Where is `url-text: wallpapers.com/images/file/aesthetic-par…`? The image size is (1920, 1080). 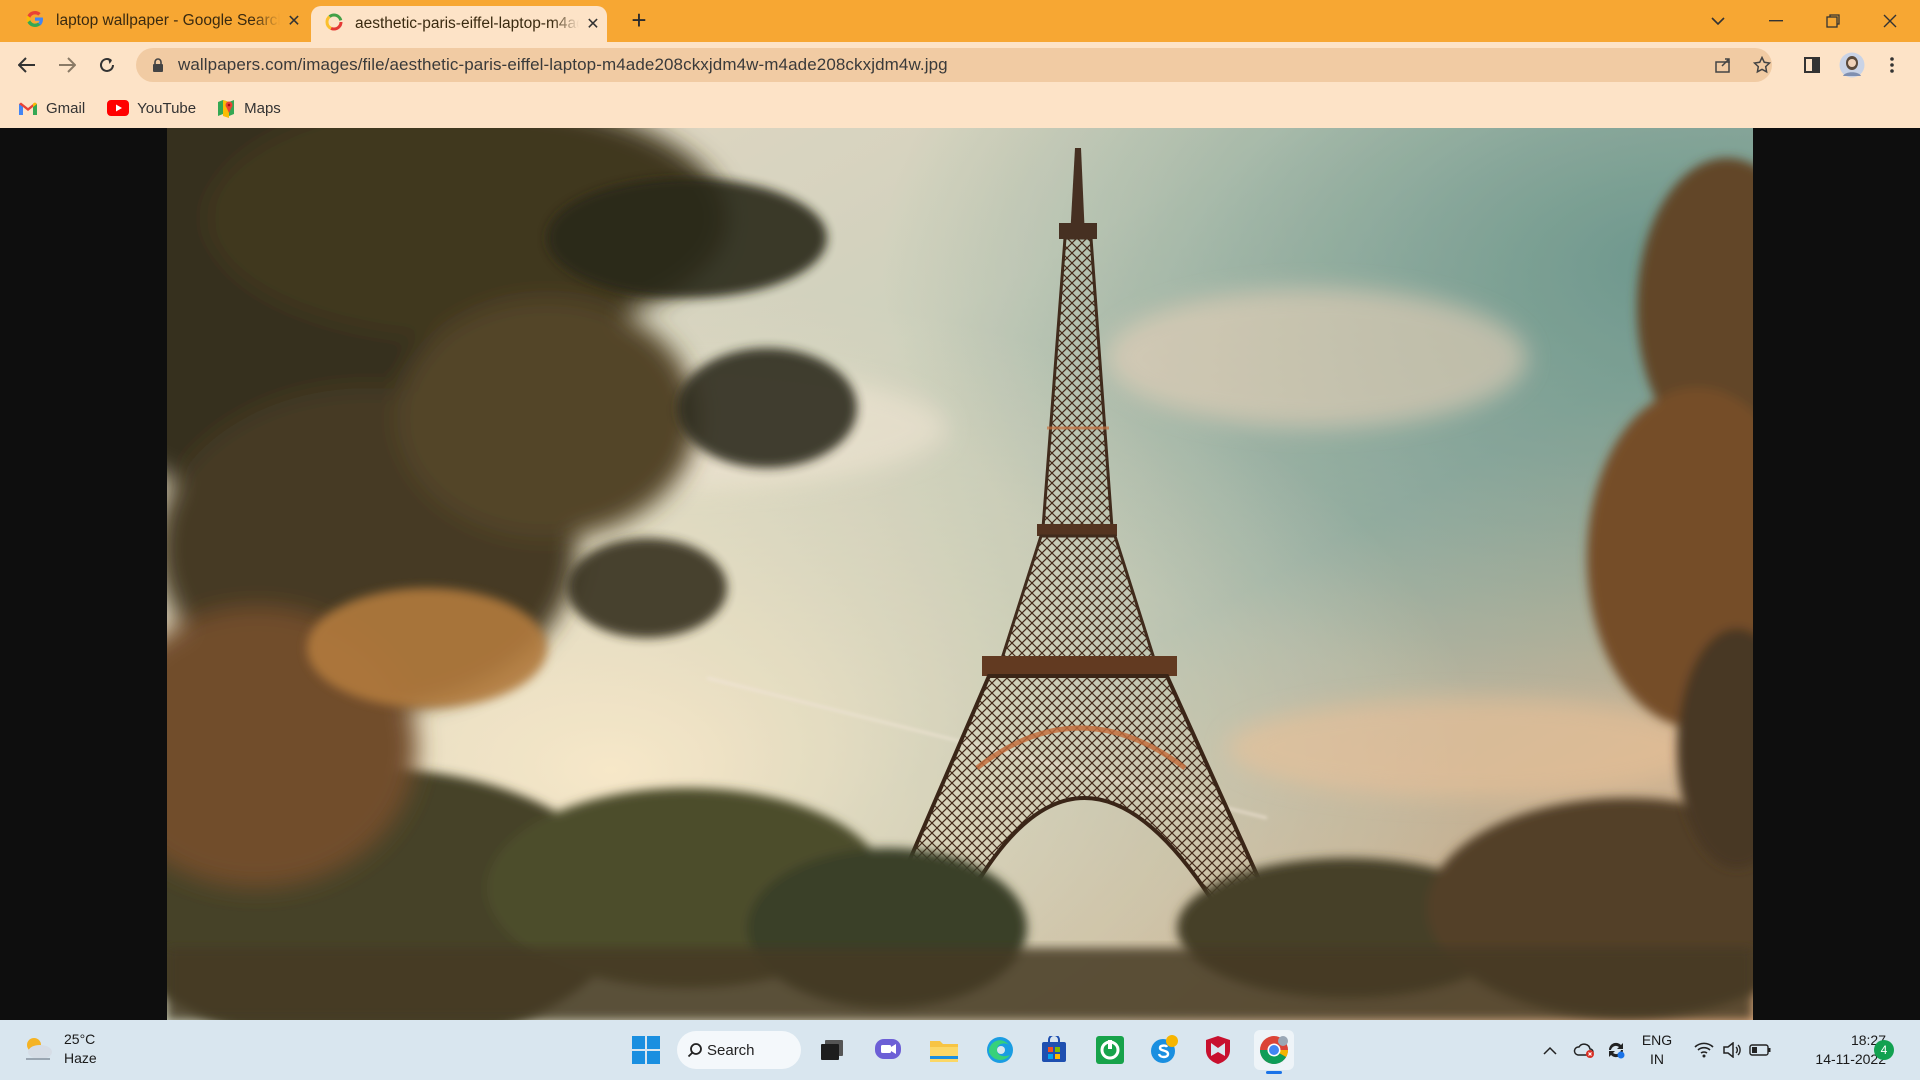 url-text: wallpapers.com/images/file/aesthetic-par… is located at coordinates (563, 65).